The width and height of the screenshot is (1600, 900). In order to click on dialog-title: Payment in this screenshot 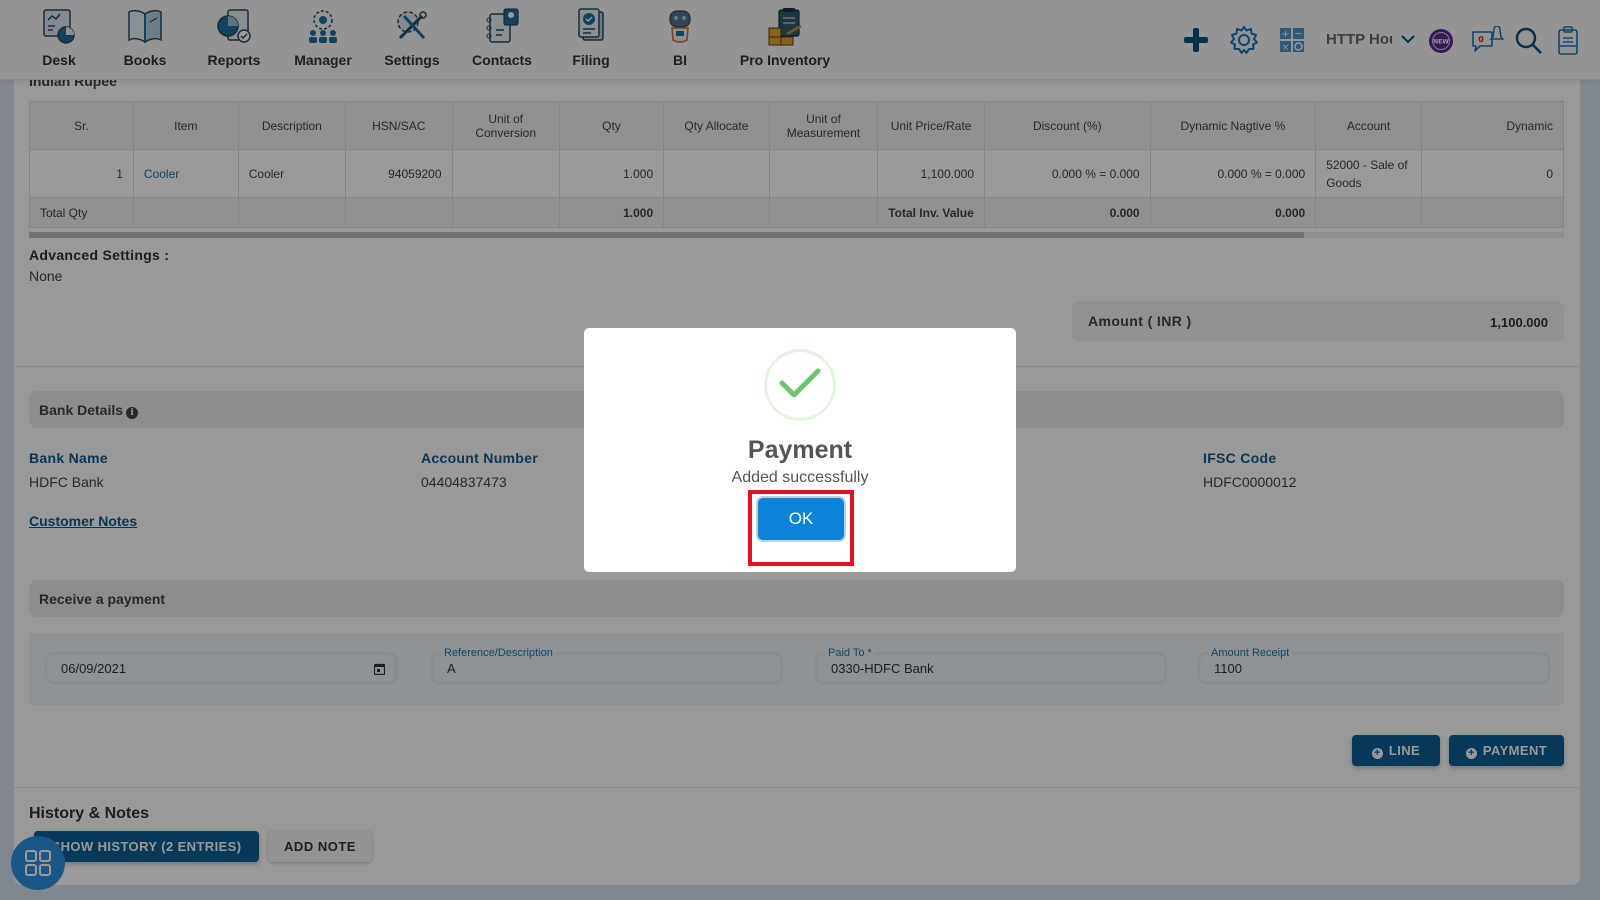, I will do `click(800, 450)`.